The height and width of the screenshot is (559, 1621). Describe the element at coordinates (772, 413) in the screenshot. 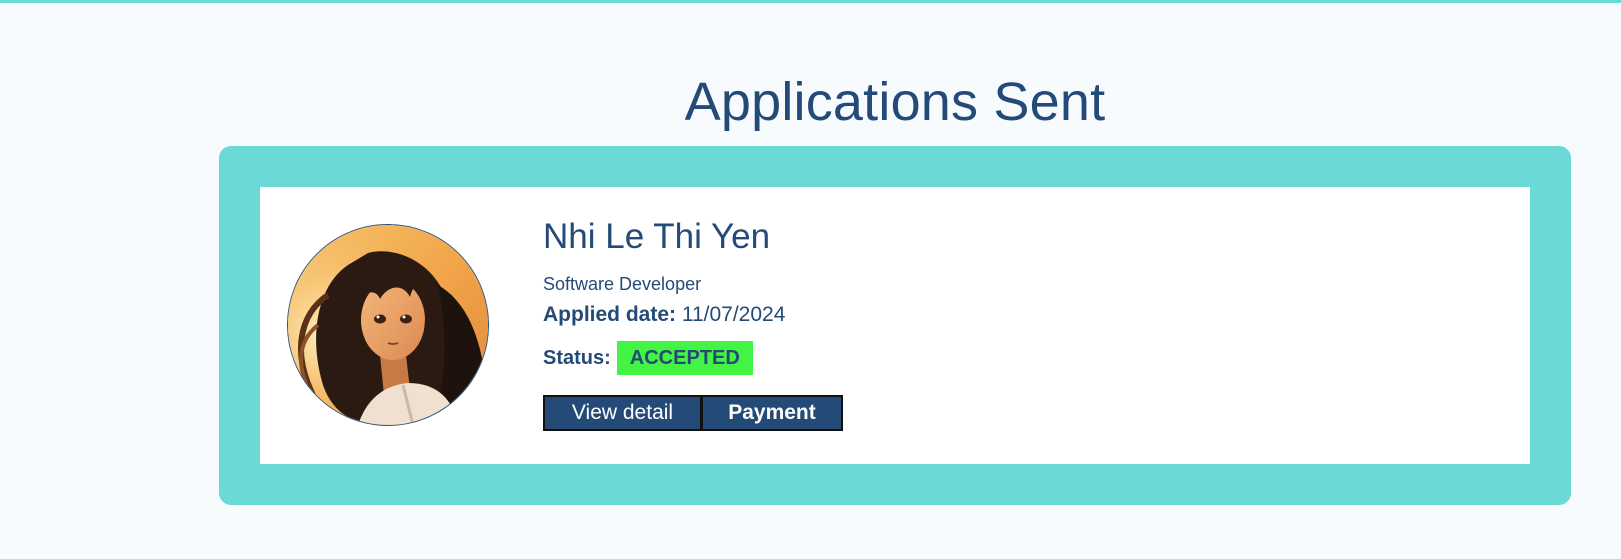

I see `payment-button: Payment` at that location.